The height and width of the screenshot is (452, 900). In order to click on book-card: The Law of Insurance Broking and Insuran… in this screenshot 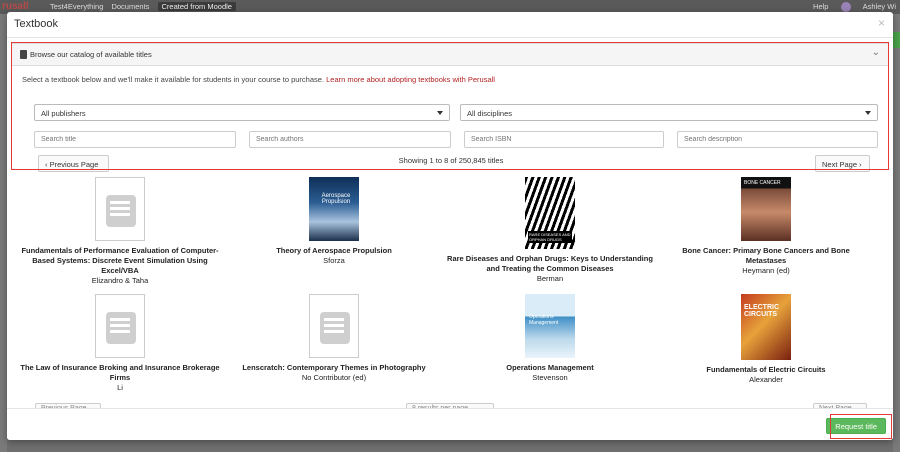, I will do `click(120, 343)`.